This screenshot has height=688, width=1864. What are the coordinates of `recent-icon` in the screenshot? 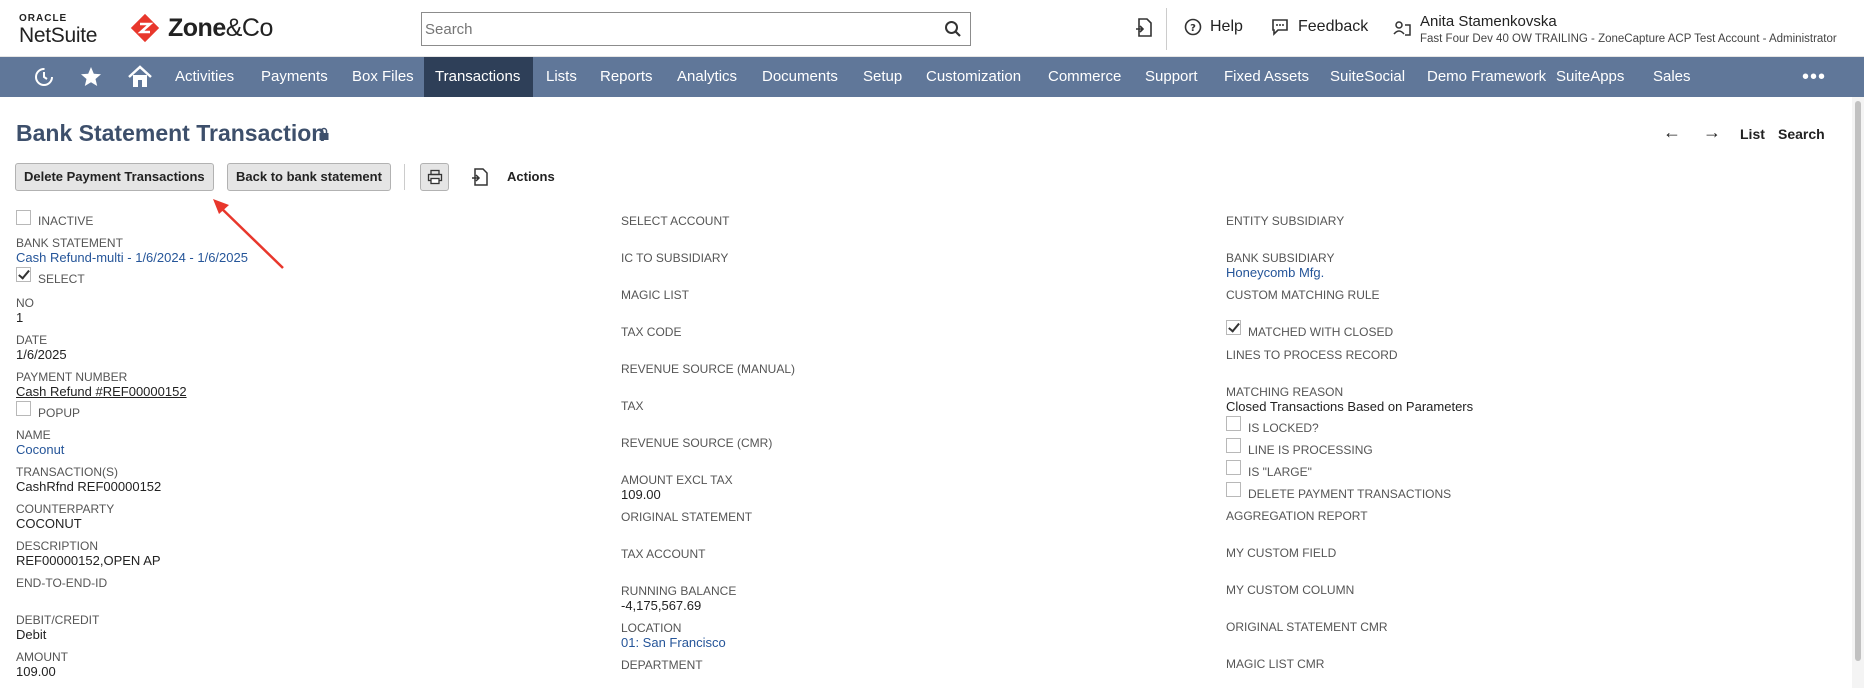 It's located at (44, 79).